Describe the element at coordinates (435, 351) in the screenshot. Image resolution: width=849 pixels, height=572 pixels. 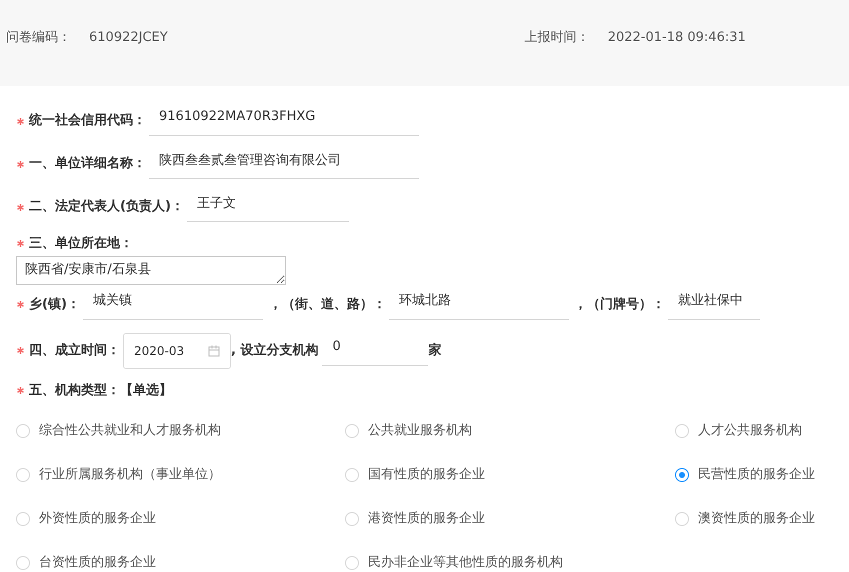
I see `field-label: 家` at that location.